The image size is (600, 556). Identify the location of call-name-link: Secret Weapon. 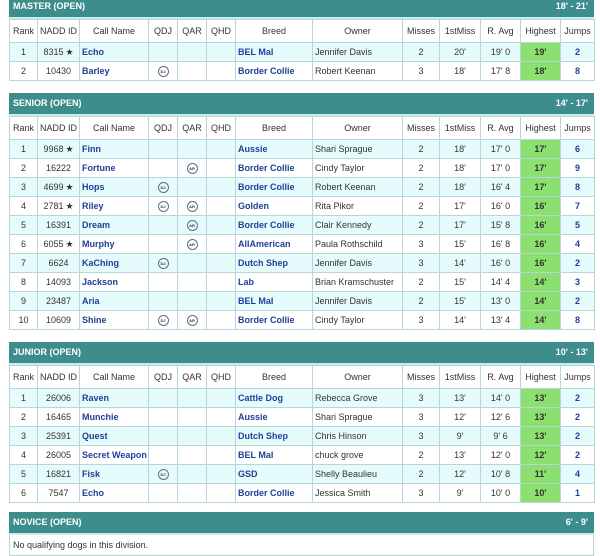
(114, 455).